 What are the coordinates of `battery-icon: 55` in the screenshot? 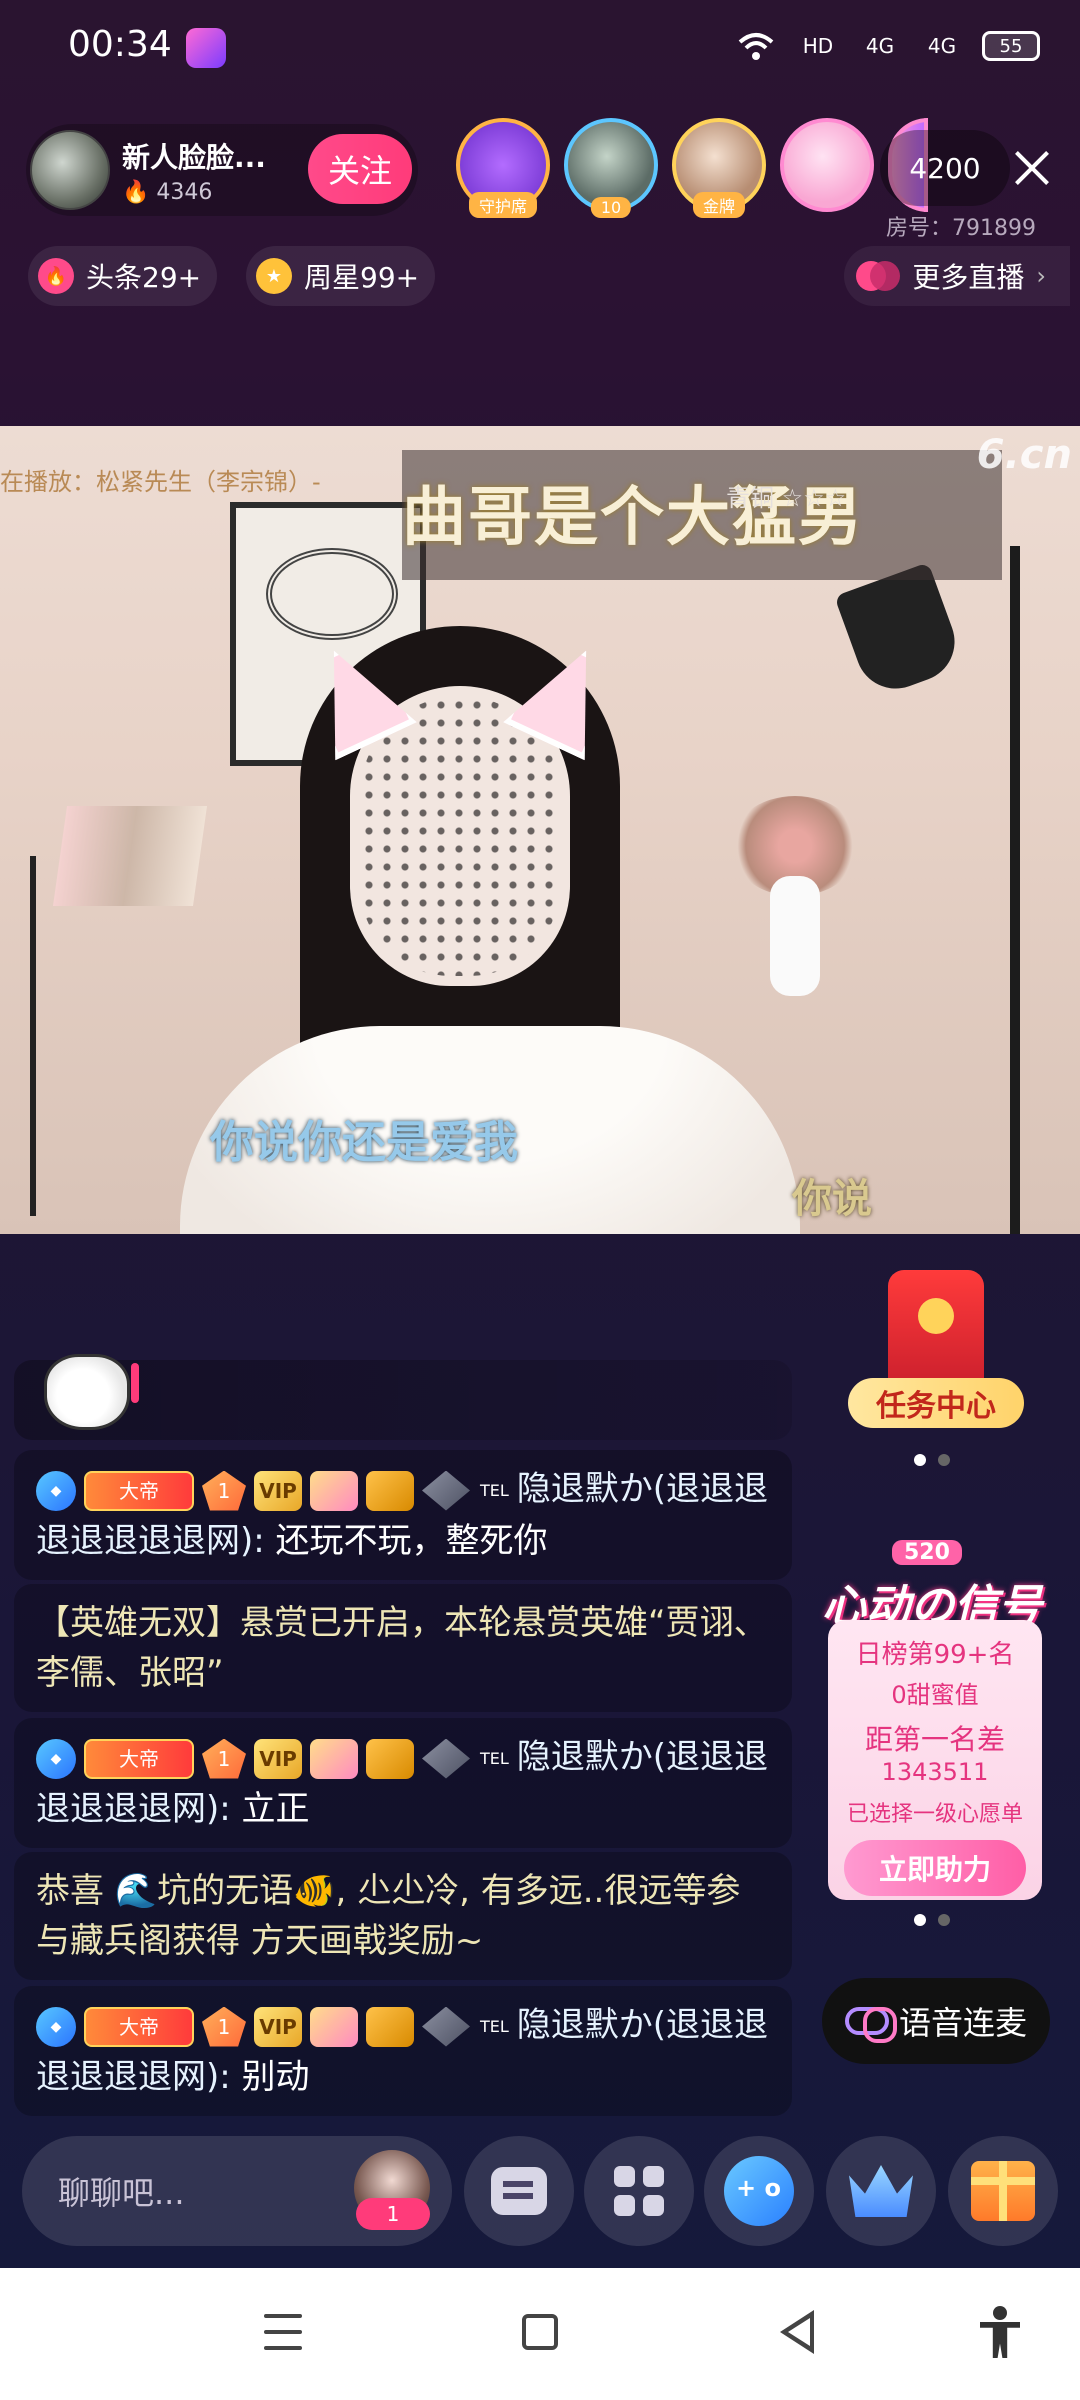 It's located at (1011, 46).